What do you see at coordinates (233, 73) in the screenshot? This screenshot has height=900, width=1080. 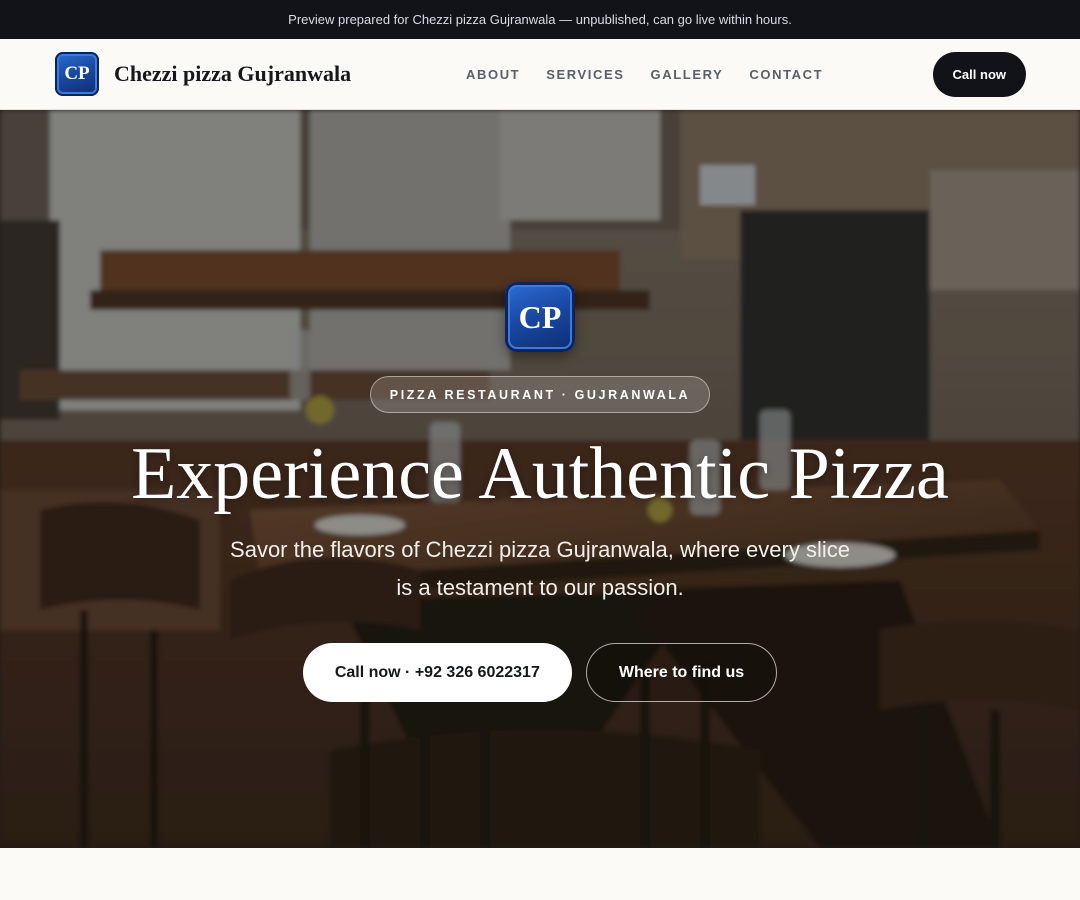 I see `brand-name: Chezzi pizza Gujranwala` at bounding box center [233, 73].